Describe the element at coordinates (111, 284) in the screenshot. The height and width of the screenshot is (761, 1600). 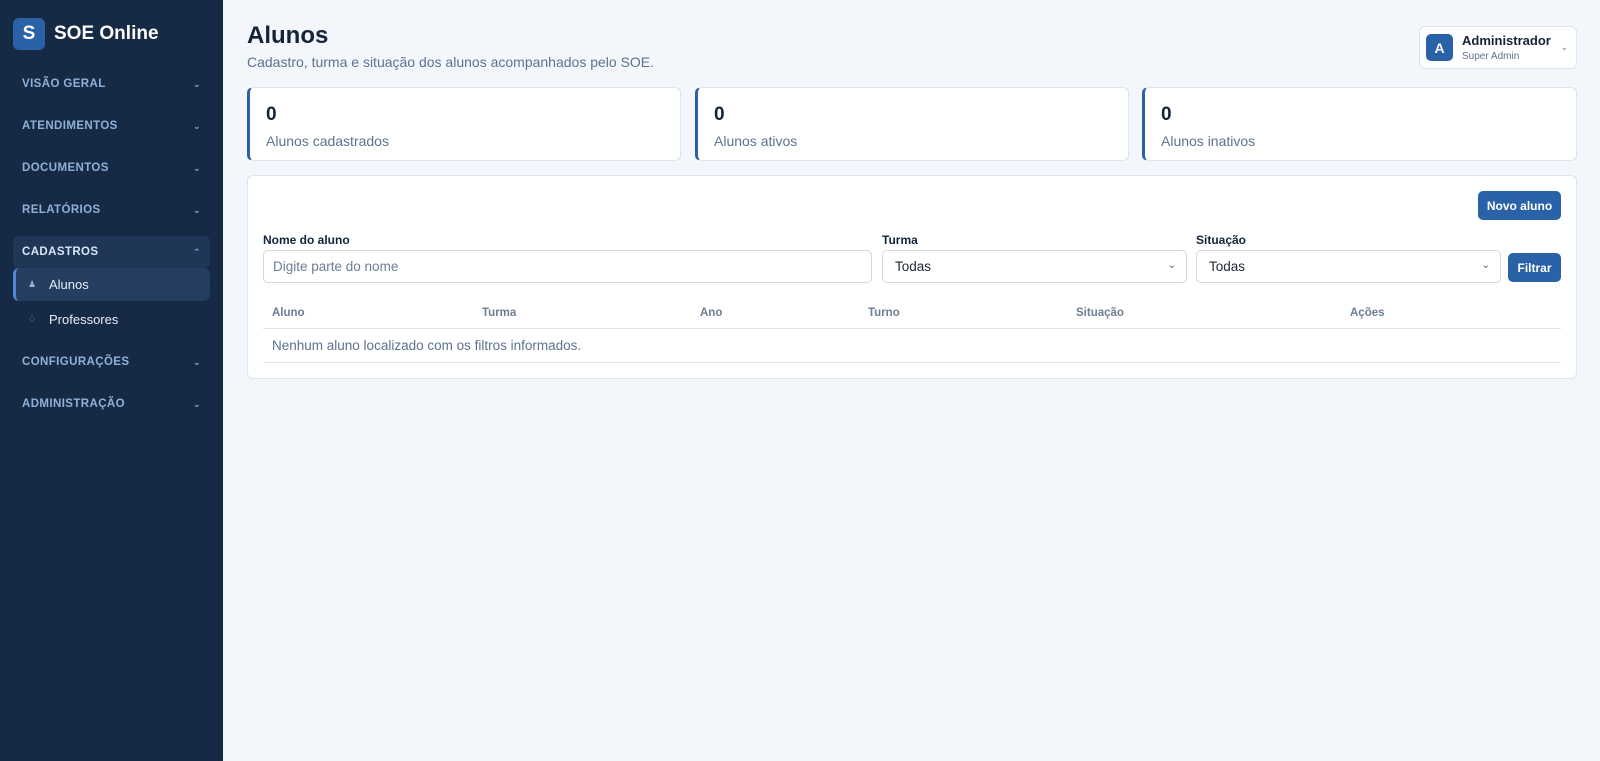
I see `sidebar-item-alunos: ♟ Alunos` at that location.